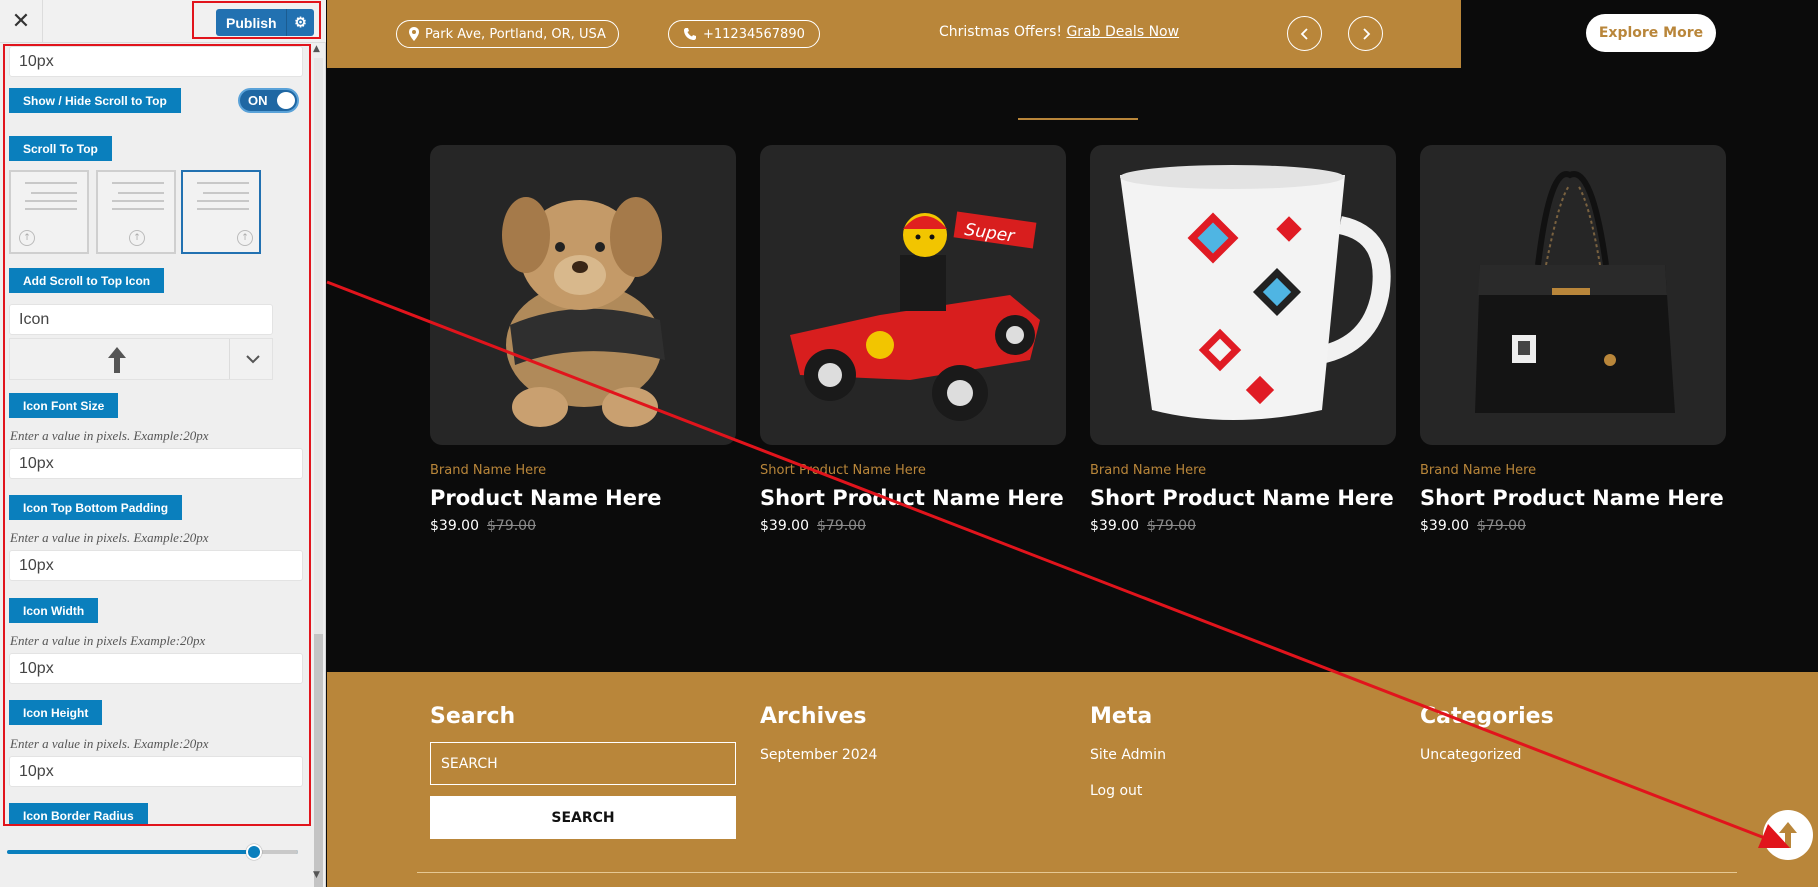  I want to click on teddy-bear-image, so click(583, 312).